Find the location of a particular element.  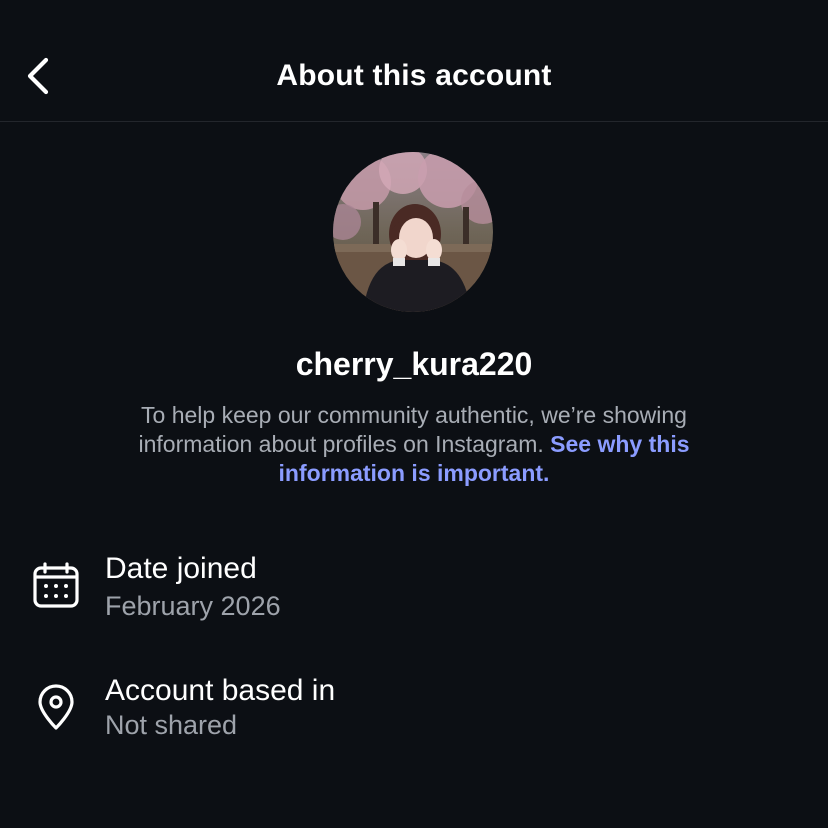

avatar is located at coordinates (413, 232).